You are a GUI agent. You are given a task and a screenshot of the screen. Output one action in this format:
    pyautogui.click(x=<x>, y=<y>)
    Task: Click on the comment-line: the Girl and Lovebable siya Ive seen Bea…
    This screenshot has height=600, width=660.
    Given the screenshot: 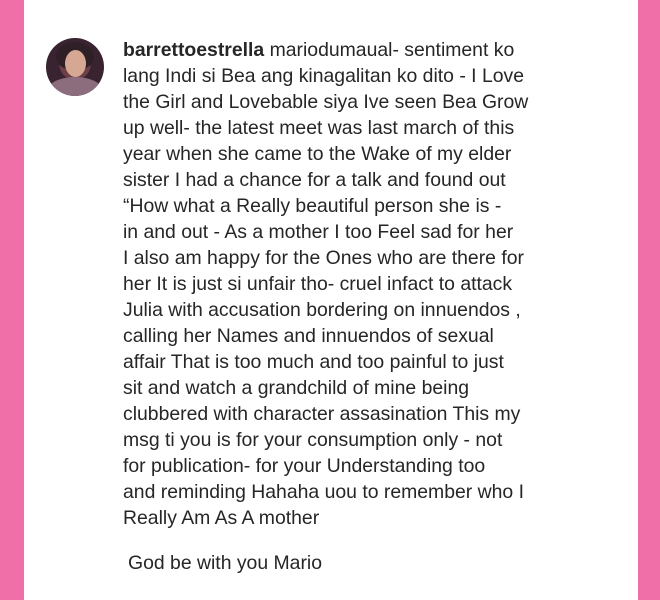 What is the action you would take?
    pyautogui.click(x=326, y=102)
    